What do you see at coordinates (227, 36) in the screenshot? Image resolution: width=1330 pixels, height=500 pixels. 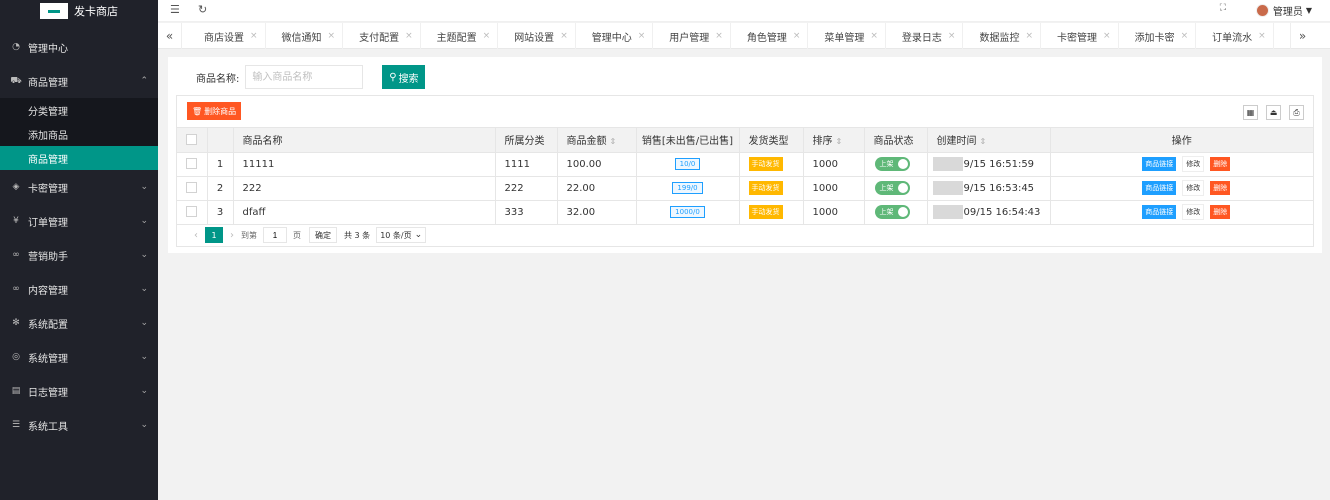 I see `tab: 商店设置 ×` at bounding box center [227, 36].